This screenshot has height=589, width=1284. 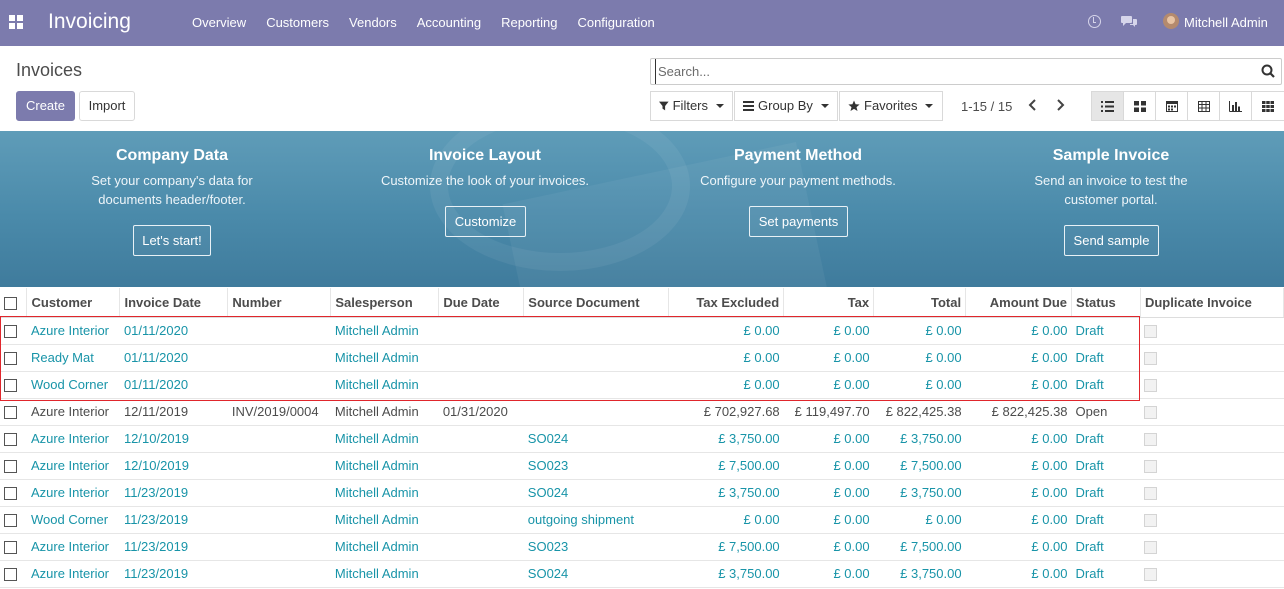 I want to click on filters-dropdown: Filters, so click(x=691, y=106).